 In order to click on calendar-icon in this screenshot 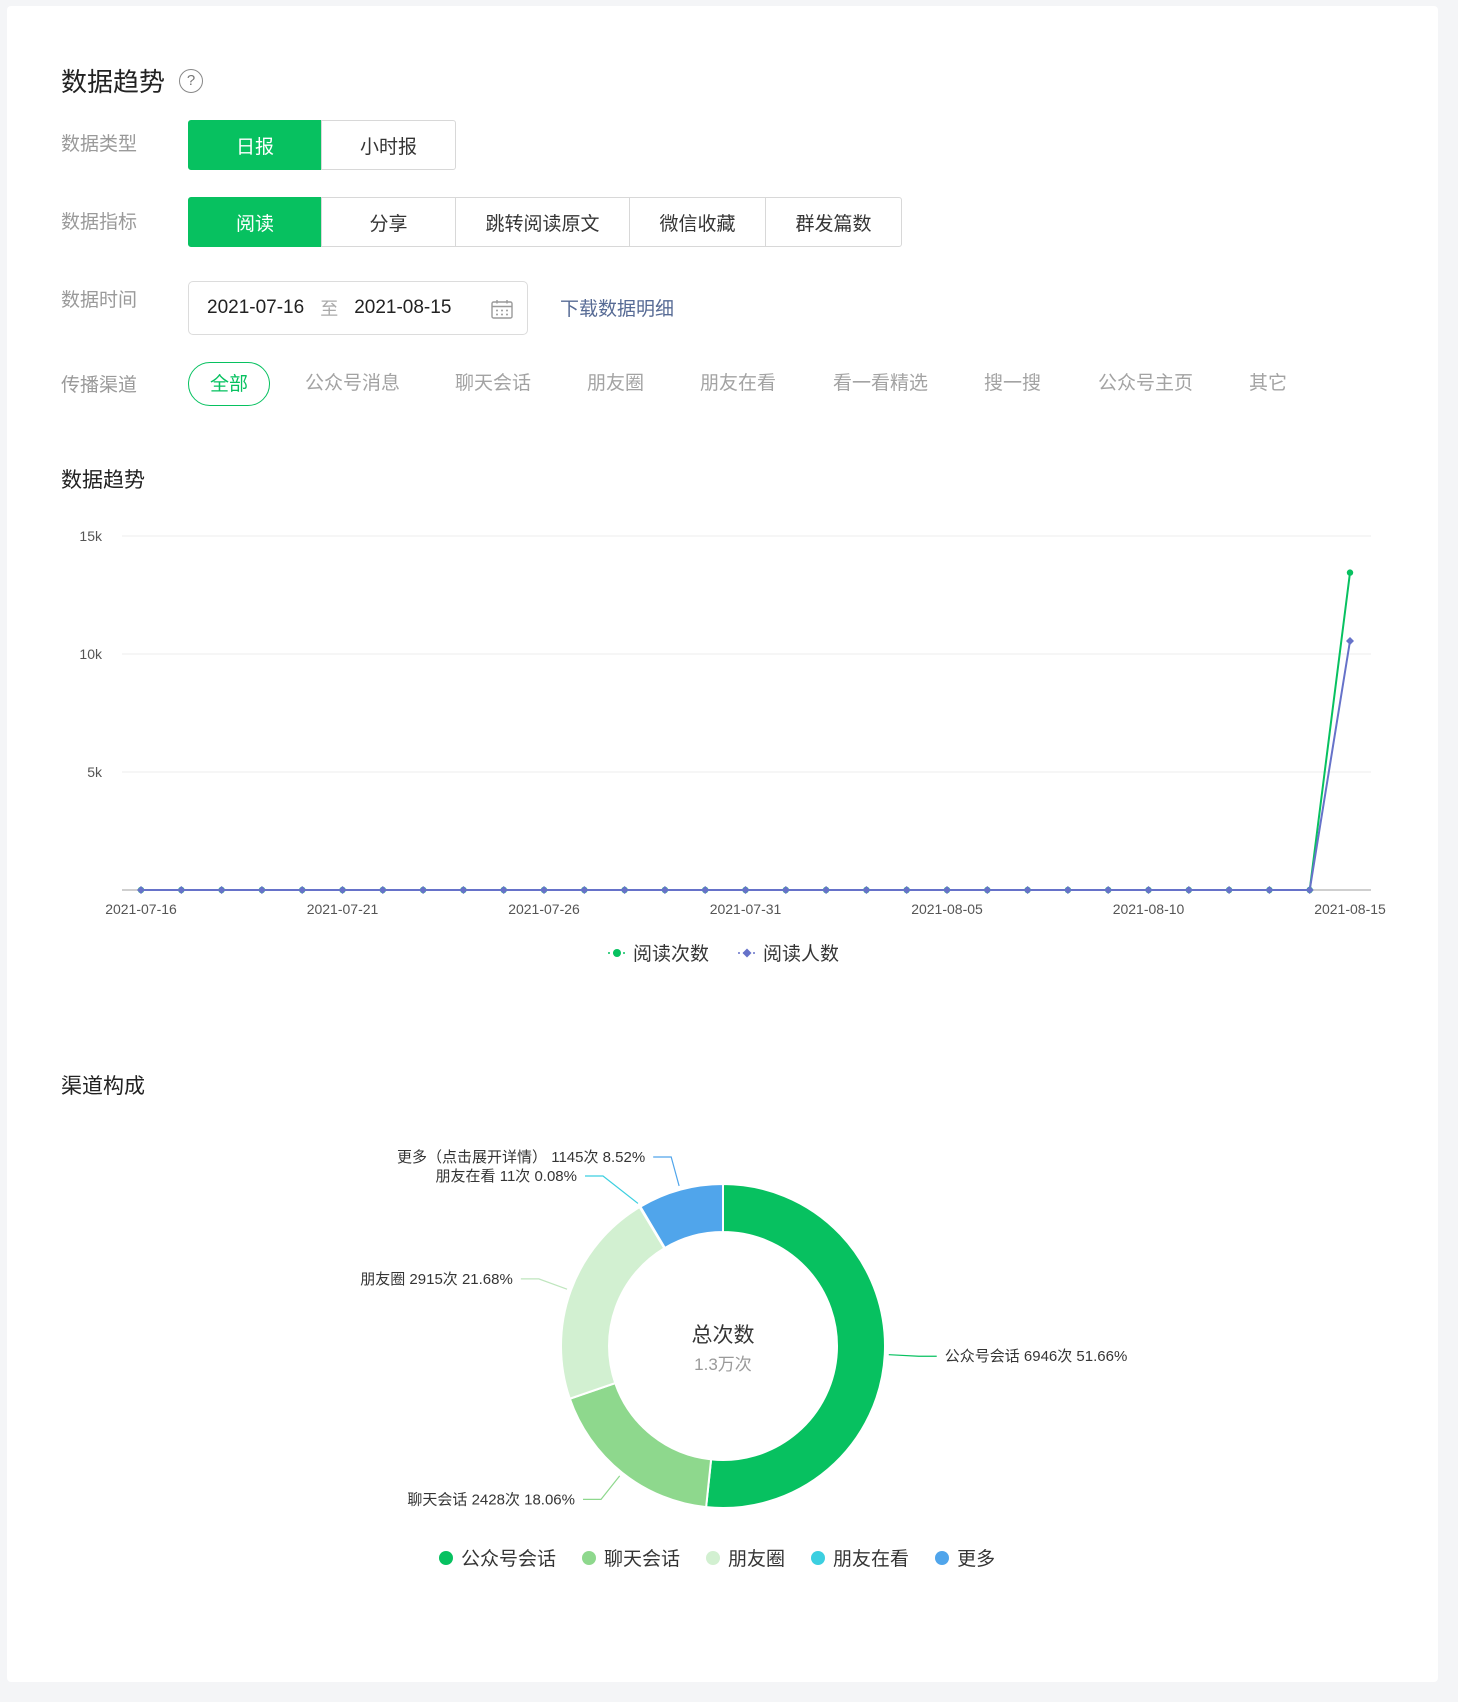, I will do `click(502, 309)`.